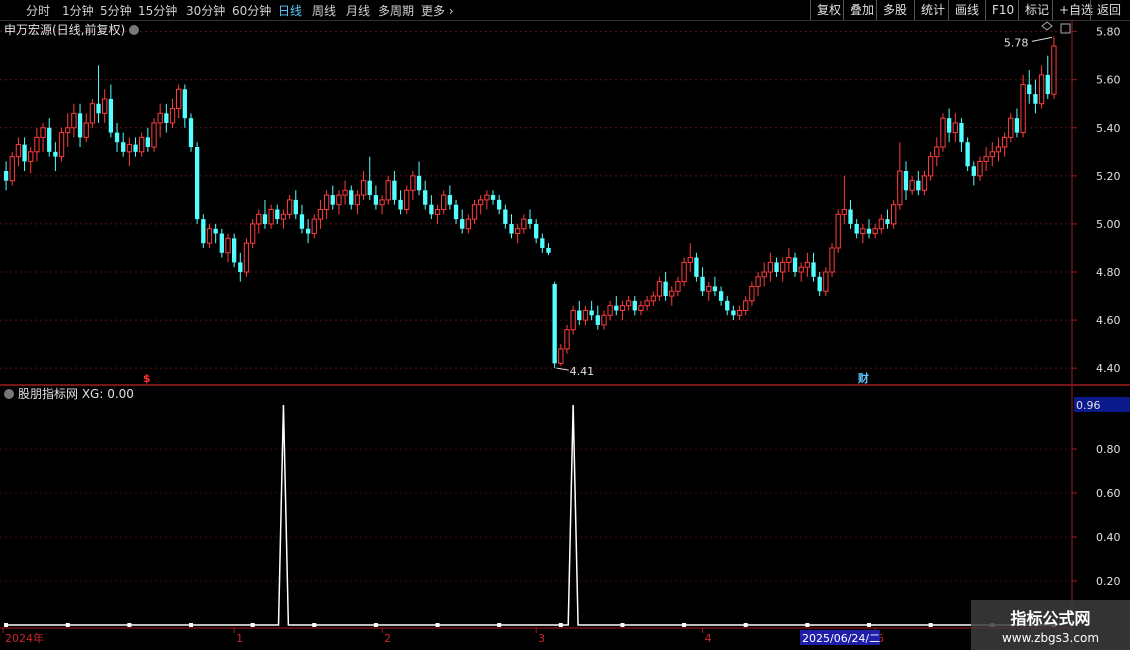 The image size is (1130, 650). Describe the element at coordinates (1050, 638) in the screenshot. I see `watermark-url: www.zbgs3.com` at that location.